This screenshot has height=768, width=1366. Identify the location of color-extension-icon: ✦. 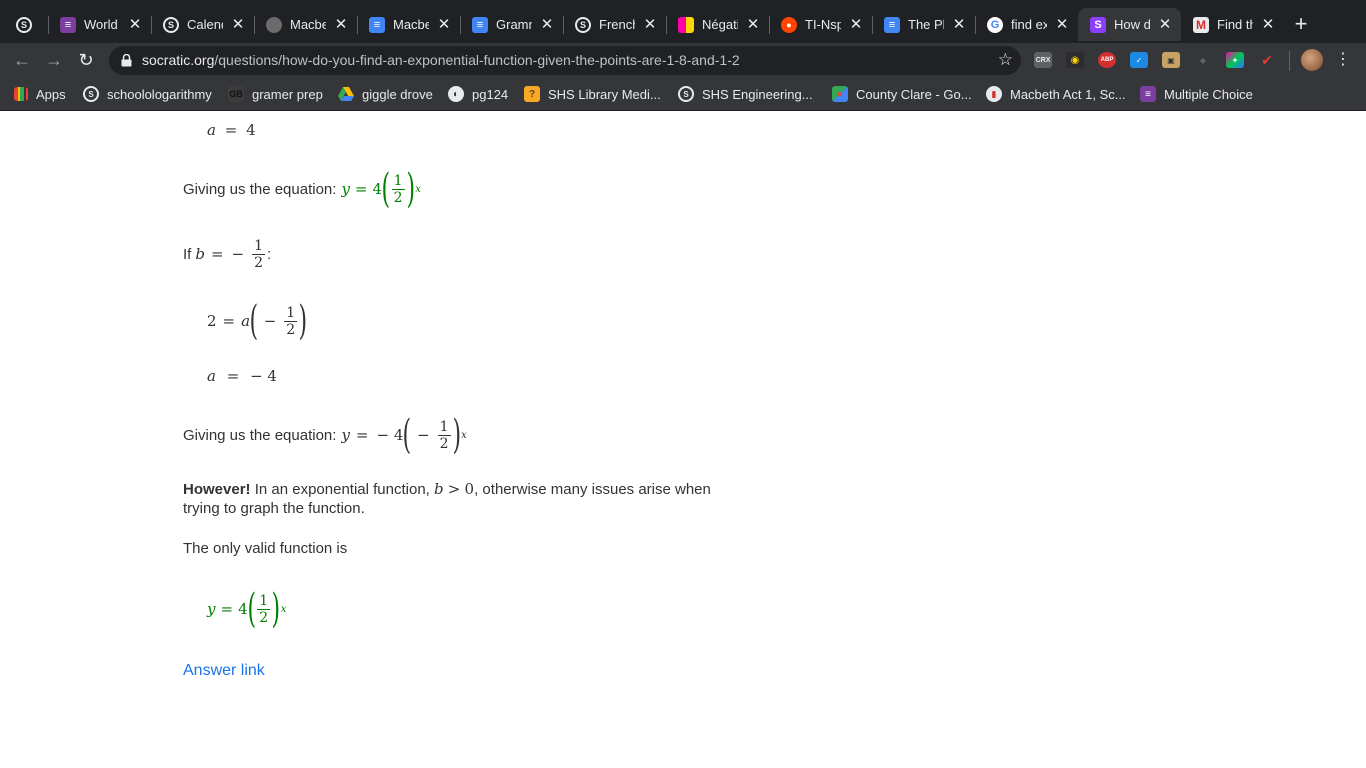
(1235, 60).